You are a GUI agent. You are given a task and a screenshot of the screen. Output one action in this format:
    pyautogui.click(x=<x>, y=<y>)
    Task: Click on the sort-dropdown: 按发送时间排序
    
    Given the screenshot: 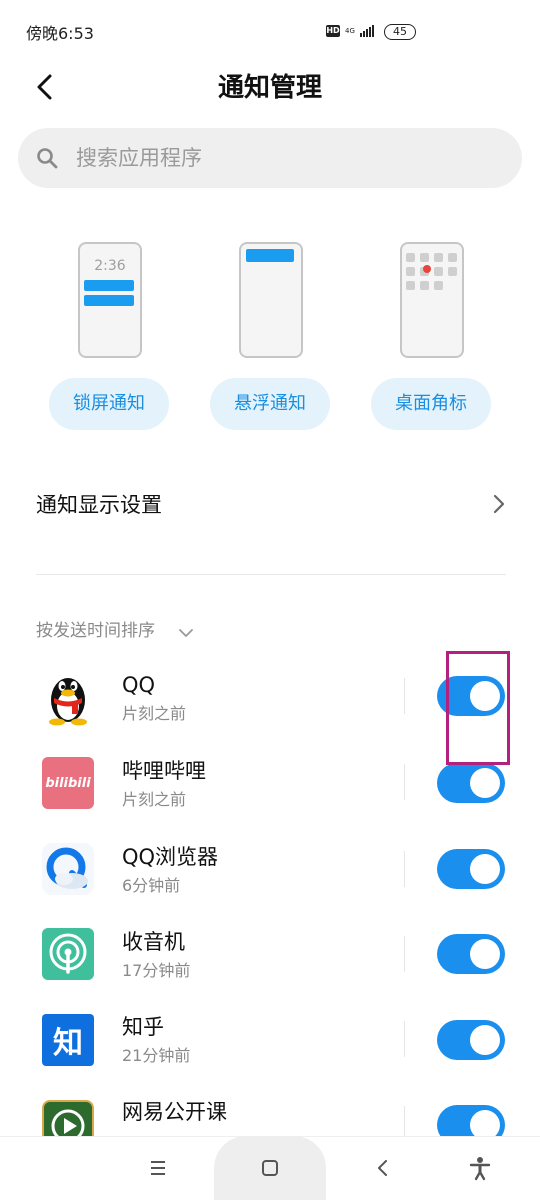 What is the action you would take?
    pyautogui.click(x=95, y=631)
    